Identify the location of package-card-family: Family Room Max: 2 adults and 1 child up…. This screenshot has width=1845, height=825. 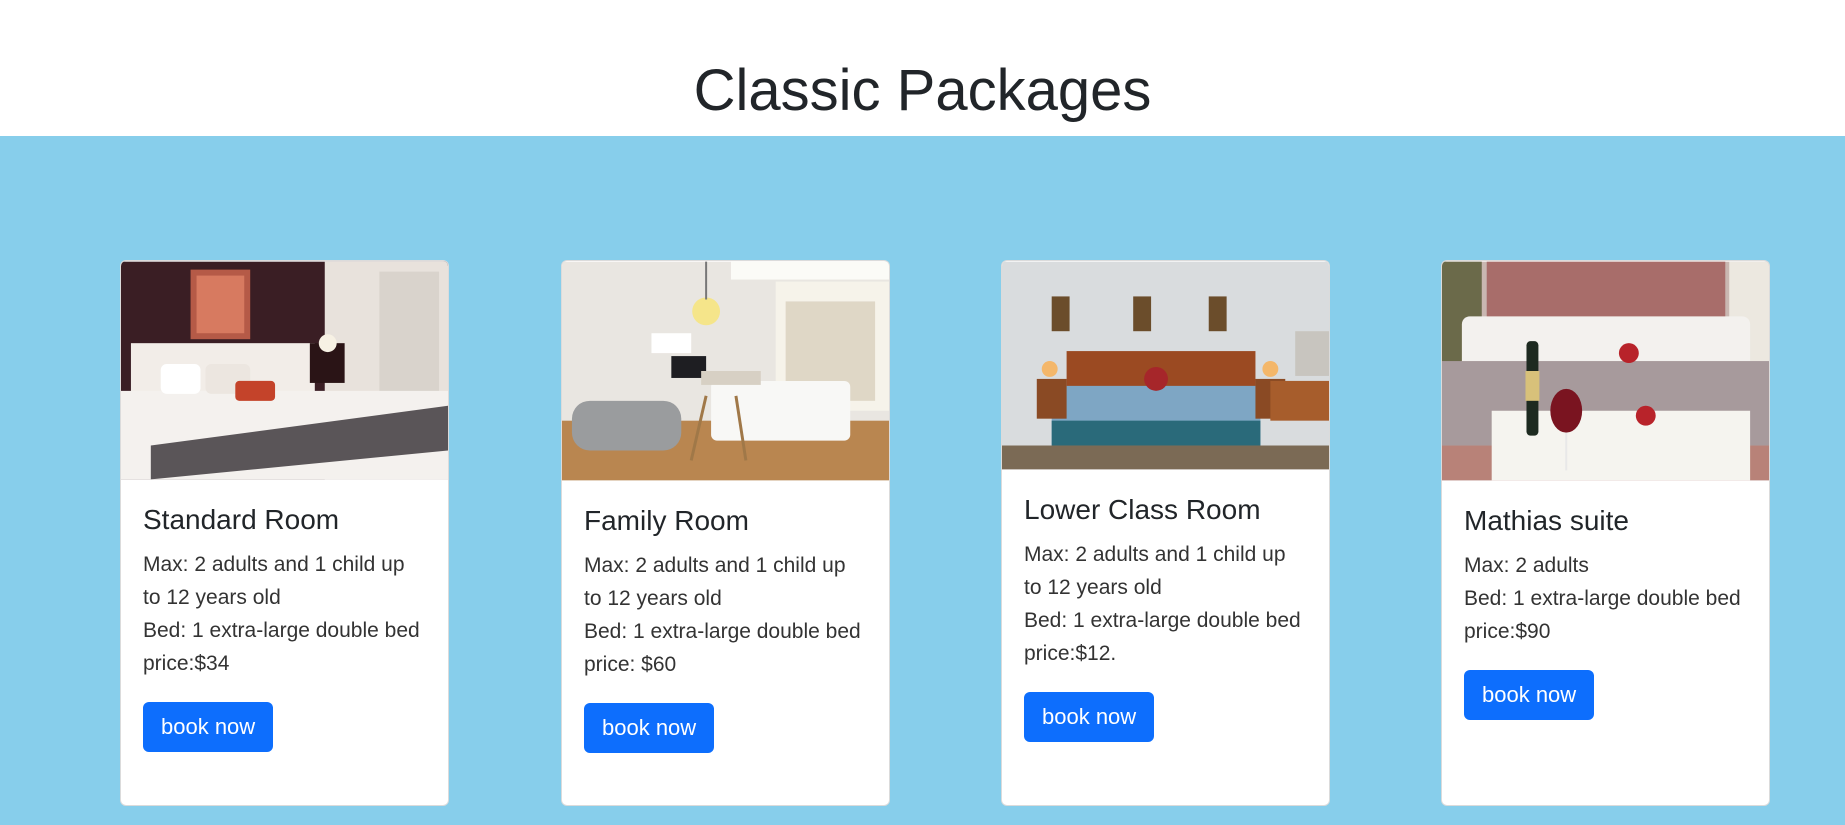
(725, 533).